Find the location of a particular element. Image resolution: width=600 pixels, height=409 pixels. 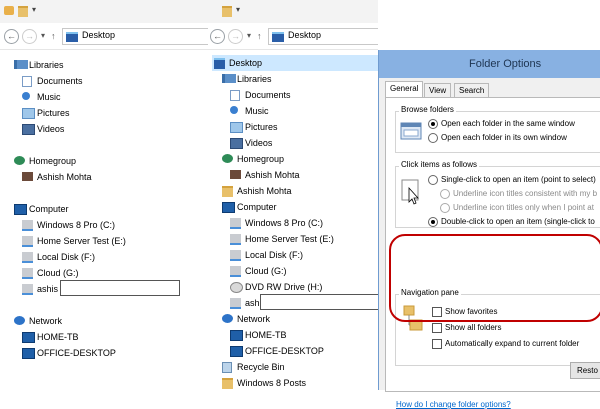

computer-icon is located at coordinates (228, 207).